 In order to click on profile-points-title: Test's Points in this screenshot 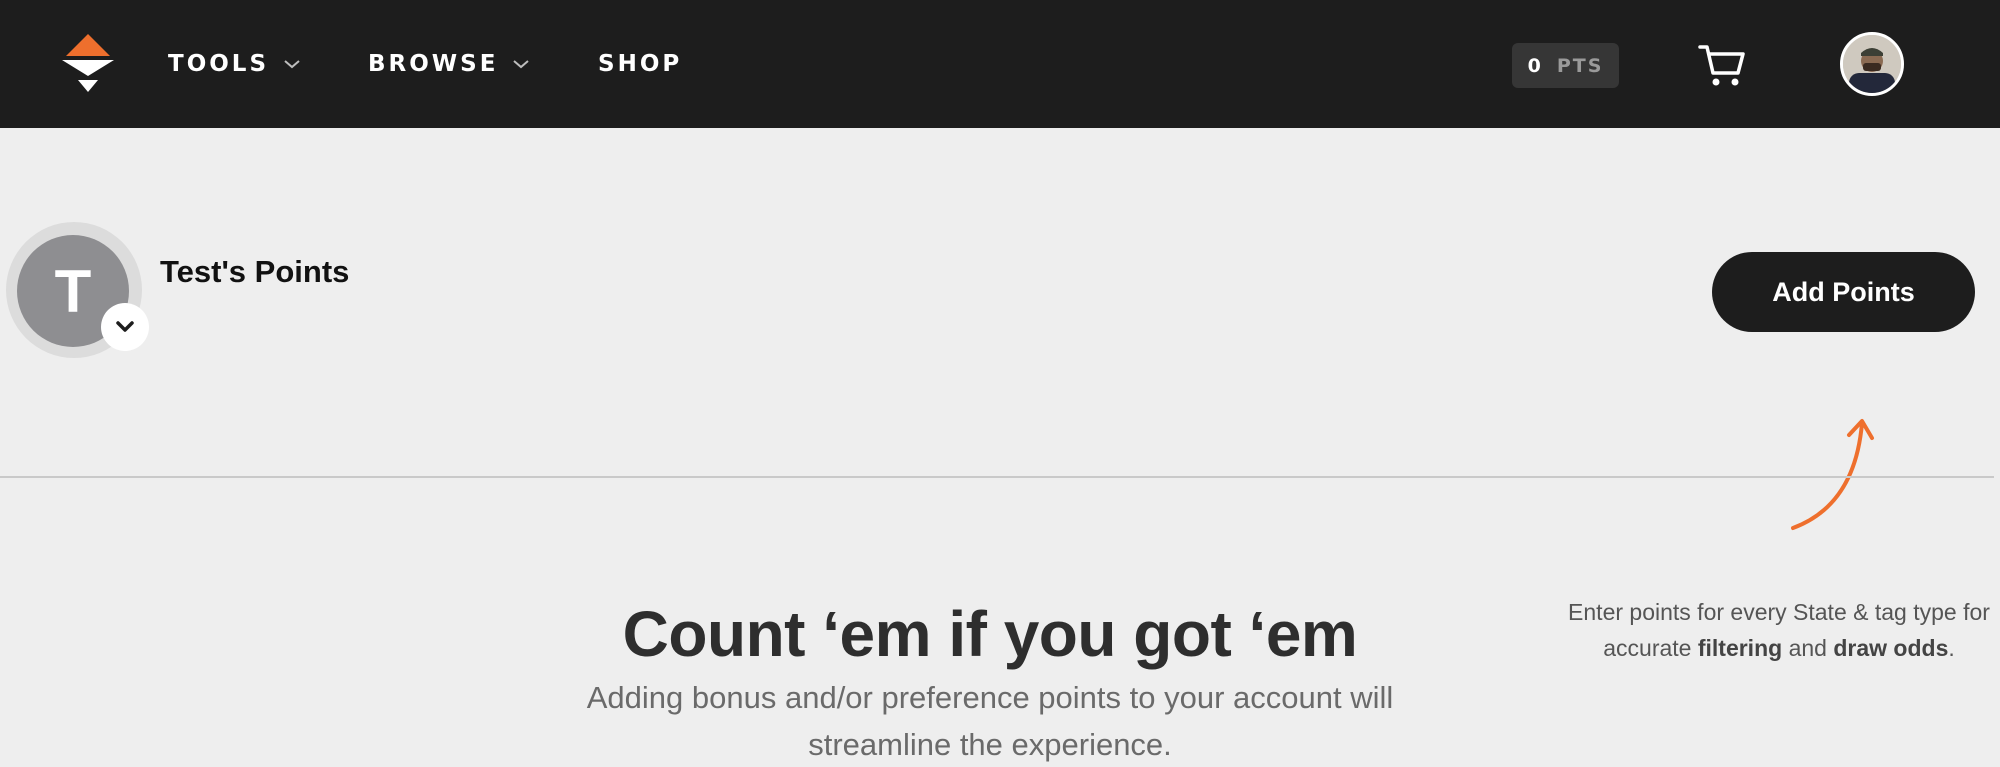, I will do `click(255, 271)`.